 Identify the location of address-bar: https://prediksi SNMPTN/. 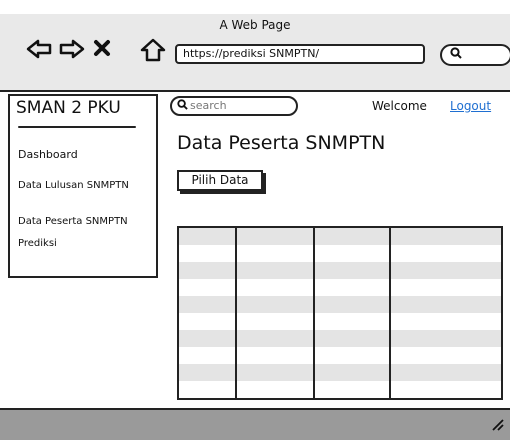
(300, 54).